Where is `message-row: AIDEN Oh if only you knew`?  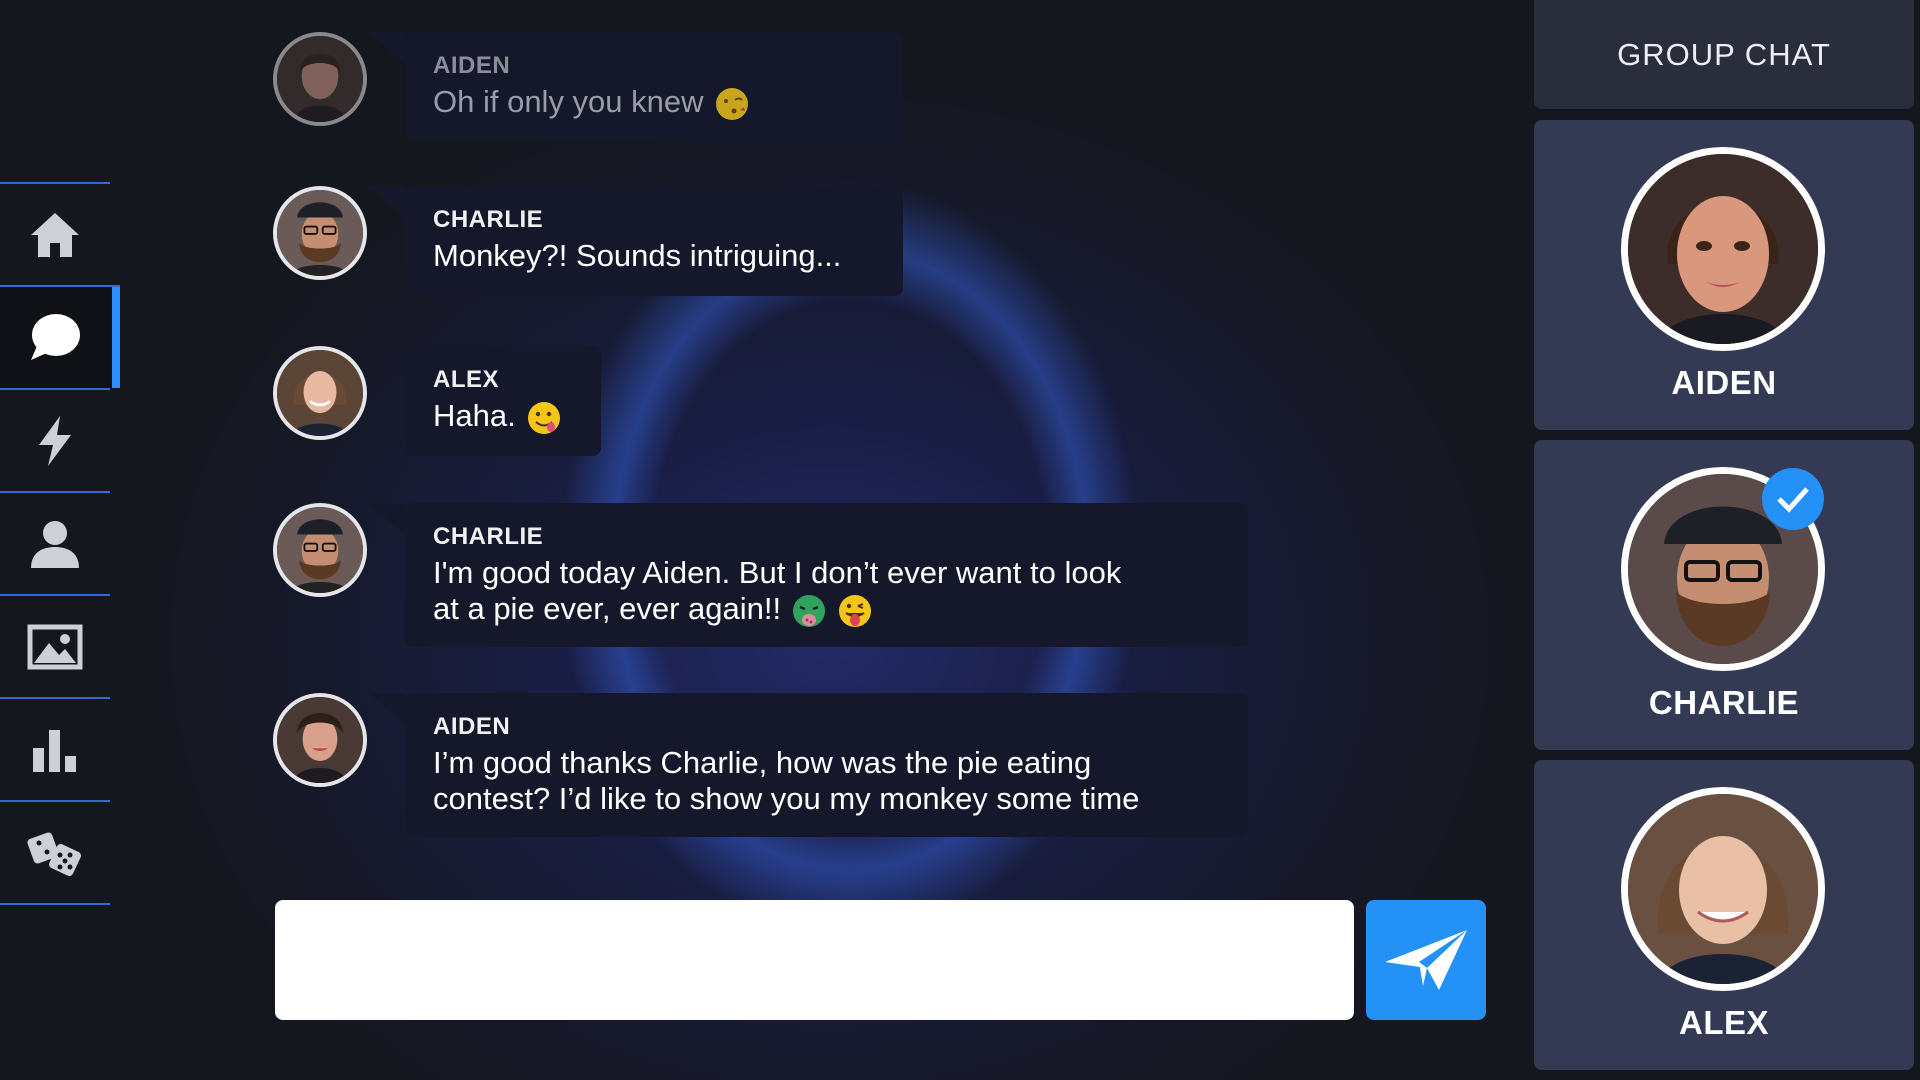 message-row: AIDEN Oh if only you knew is located at coordinates (588, 86).